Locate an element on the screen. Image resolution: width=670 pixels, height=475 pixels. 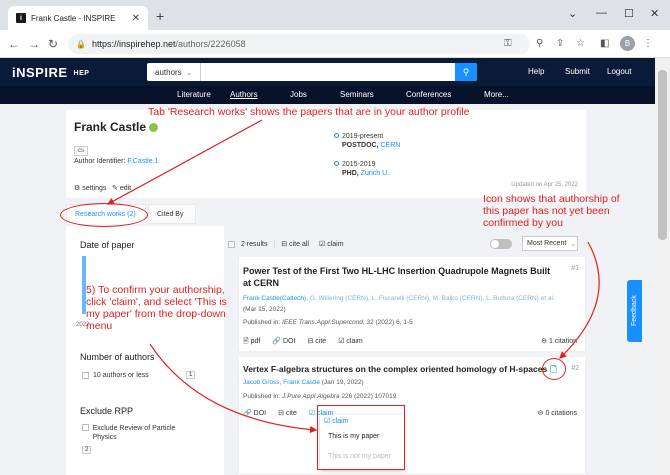
edit-button: ✎ edit is located at coordinates (121, 188).